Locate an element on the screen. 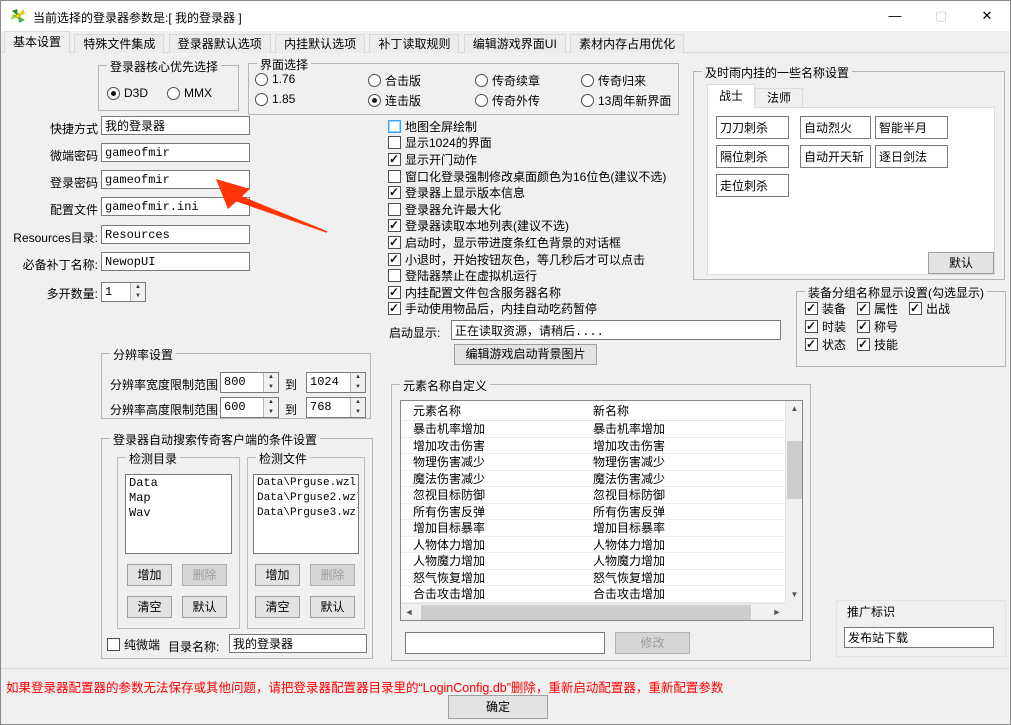  radio-176: 1.76 is located at coordinates (275, 79).